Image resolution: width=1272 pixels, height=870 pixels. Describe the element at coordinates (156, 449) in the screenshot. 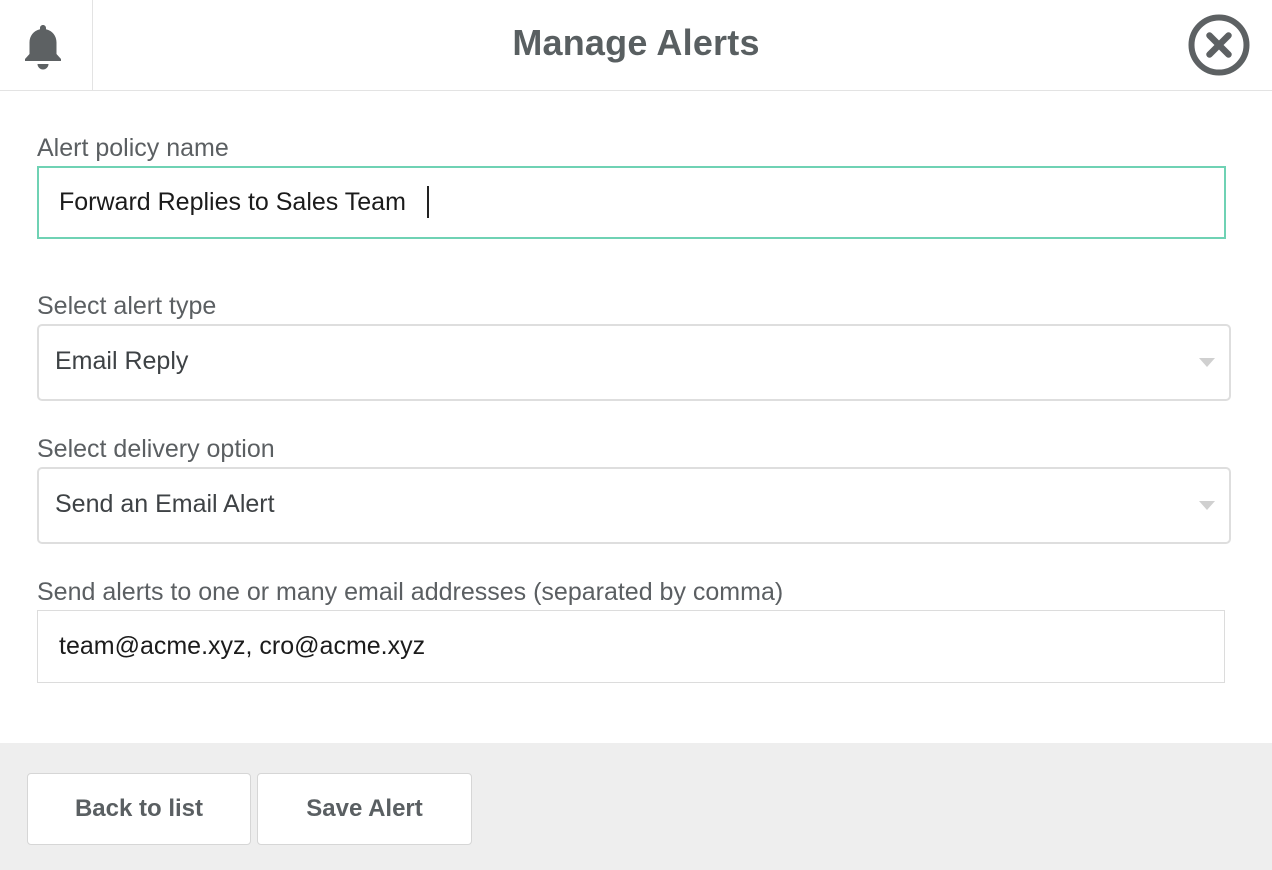

I see `delivery-option-label: Select delivery option` at that location.